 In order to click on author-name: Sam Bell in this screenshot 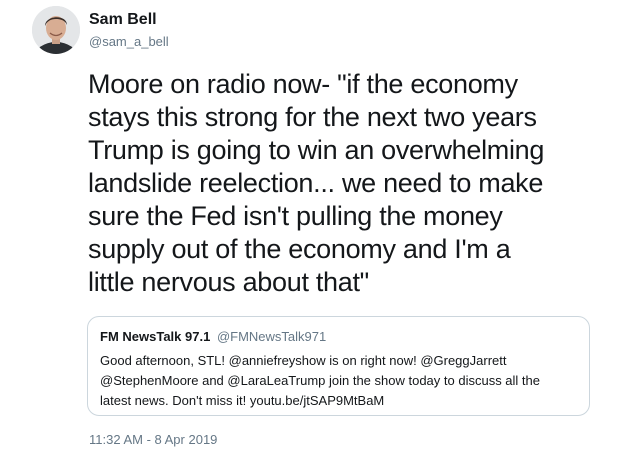, I will do `click(123, 20)`.